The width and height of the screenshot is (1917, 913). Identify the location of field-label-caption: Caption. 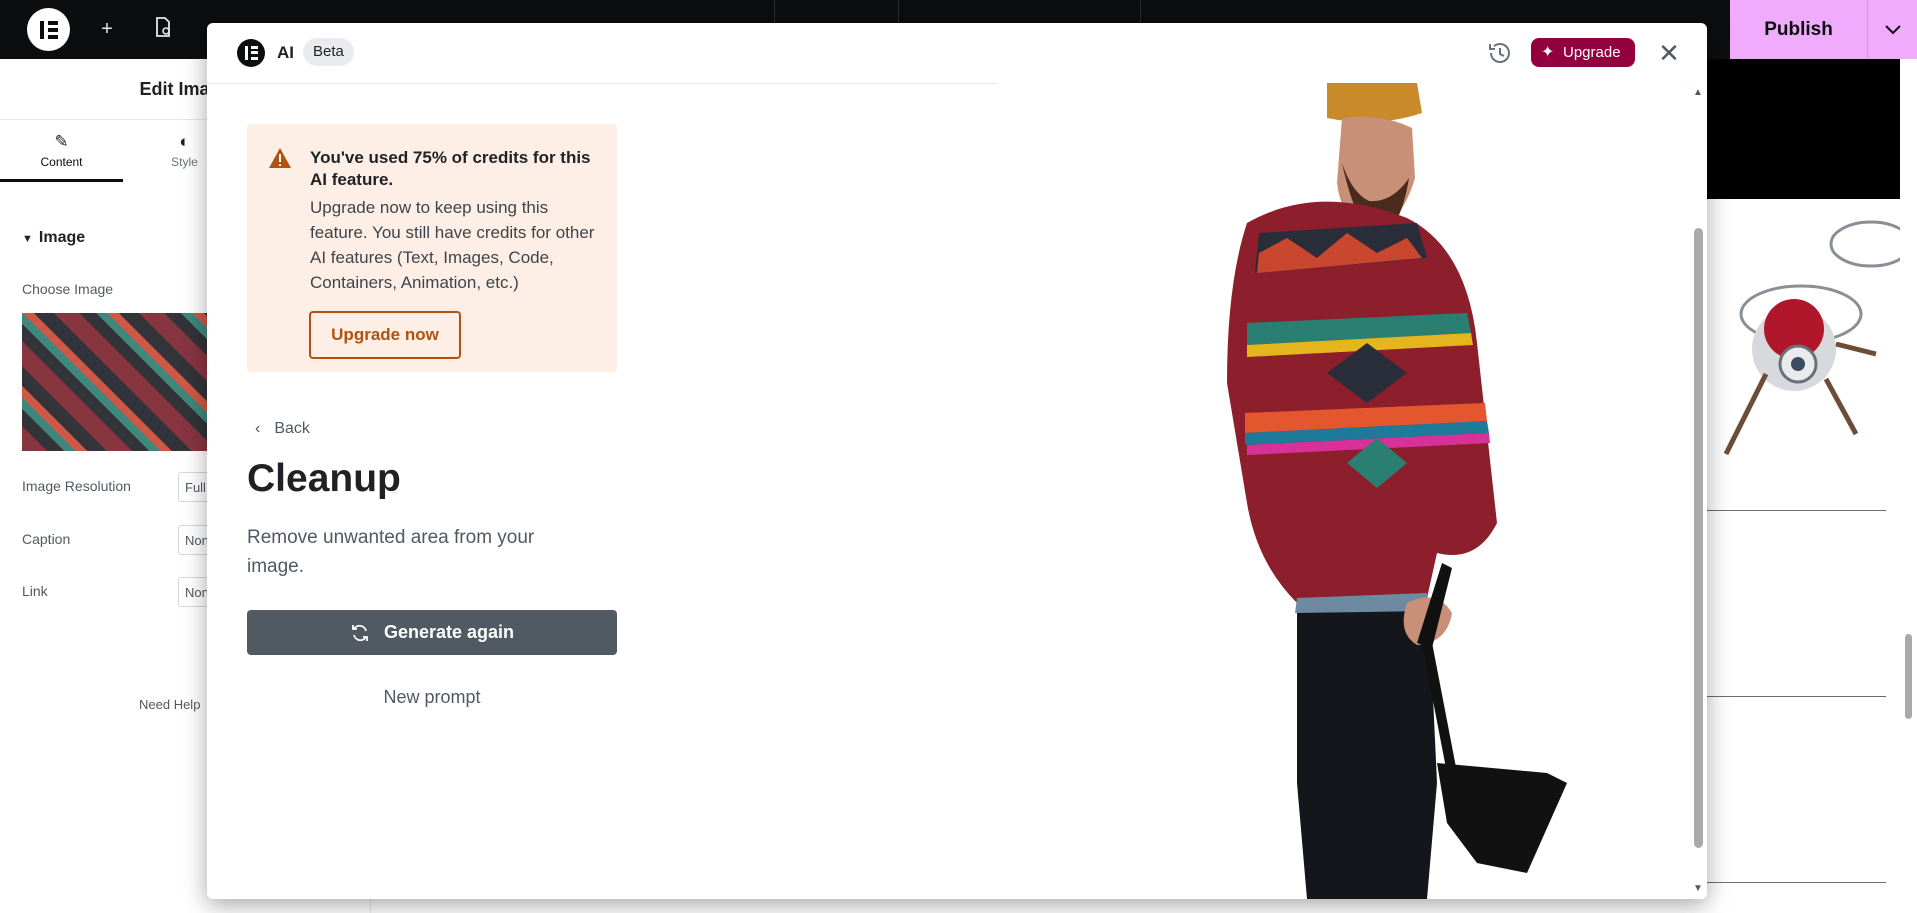
(46, 539).